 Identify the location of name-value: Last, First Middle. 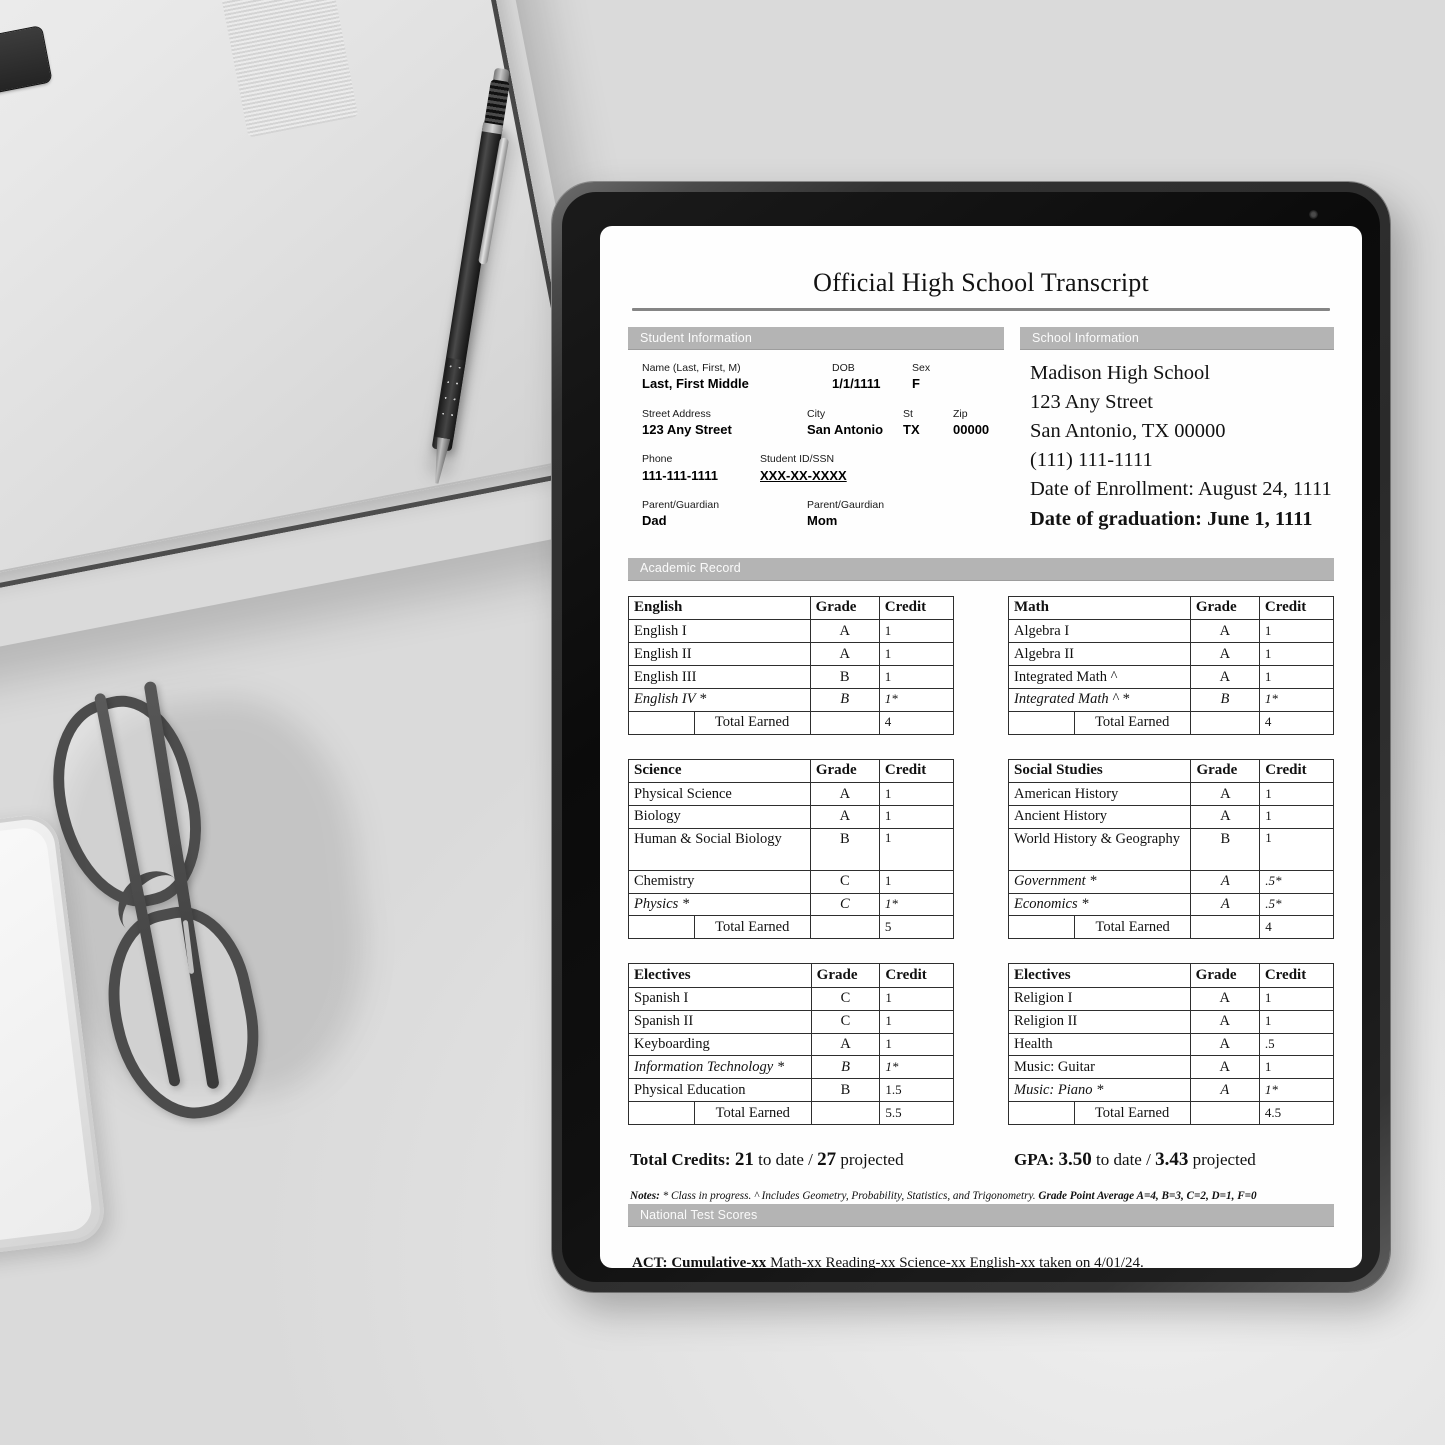
(695, 384).